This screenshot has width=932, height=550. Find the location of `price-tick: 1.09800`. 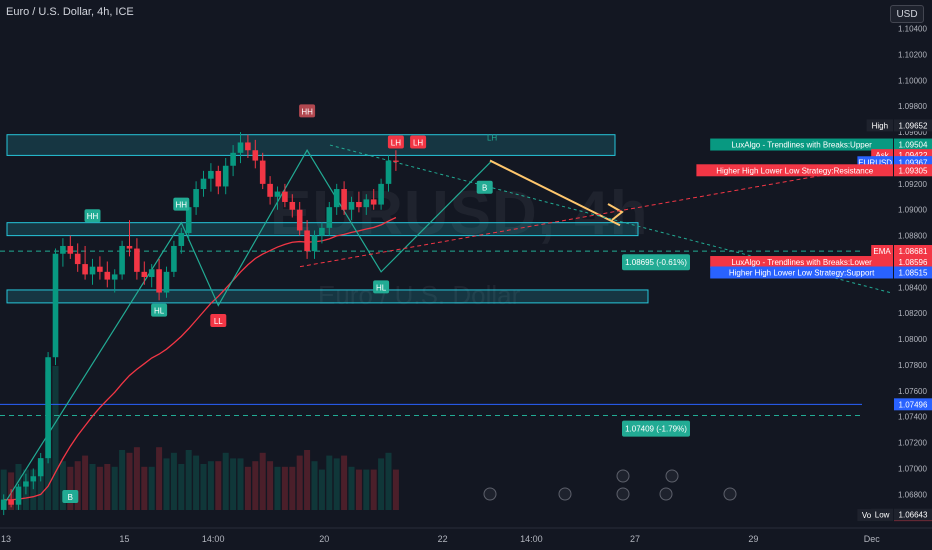

price-tick: 1.09800 is located at coordinates (912, 106).